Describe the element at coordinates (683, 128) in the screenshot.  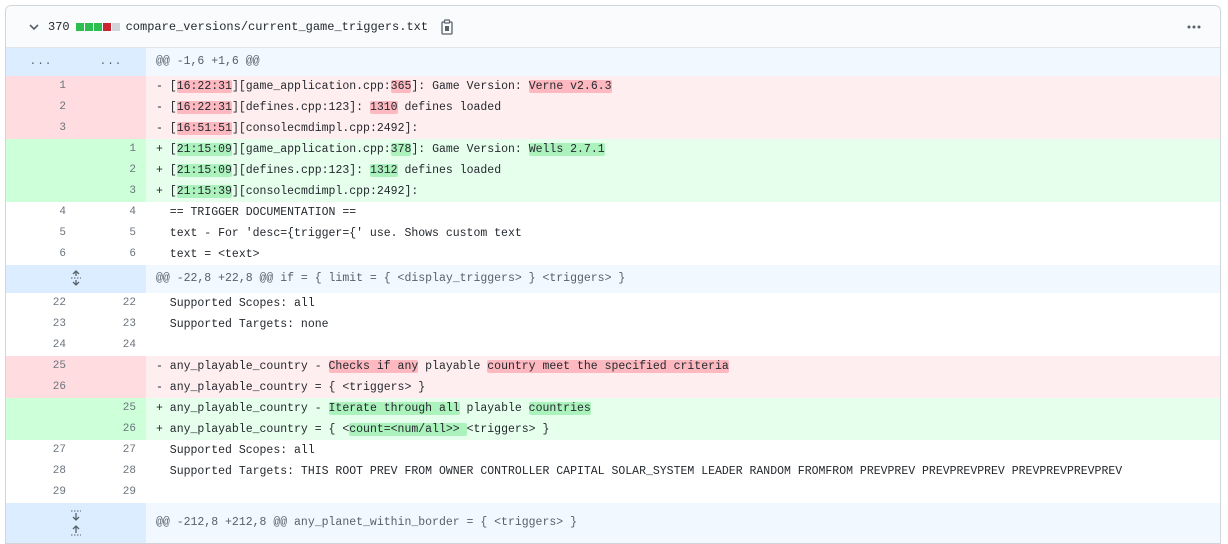
I see `code-line: - [16:51:51][consolecmdimpl.cpp:2492]:` at that location.